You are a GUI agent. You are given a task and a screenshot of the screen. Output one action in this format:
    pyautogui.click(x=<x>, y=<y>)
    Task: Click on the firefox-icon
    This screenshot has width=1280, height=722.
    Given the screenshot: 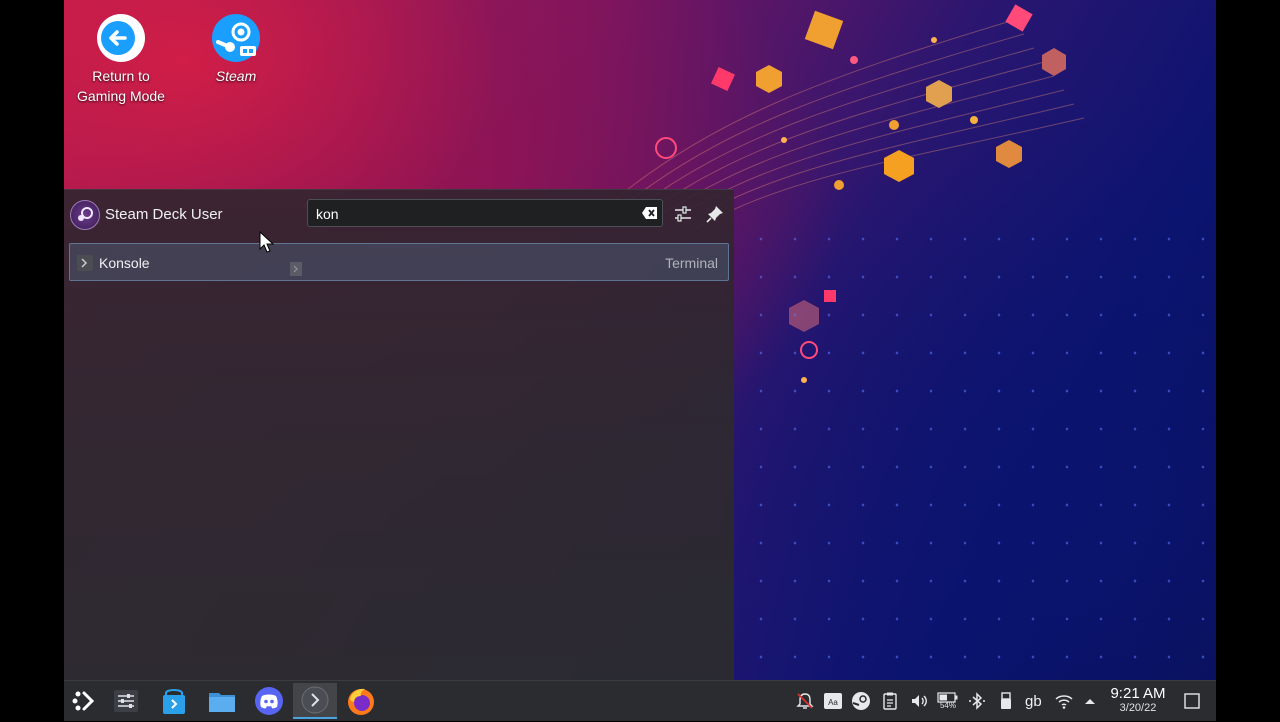 What is the action you would take?
    pyautogui.click(x=361, y=701)
    